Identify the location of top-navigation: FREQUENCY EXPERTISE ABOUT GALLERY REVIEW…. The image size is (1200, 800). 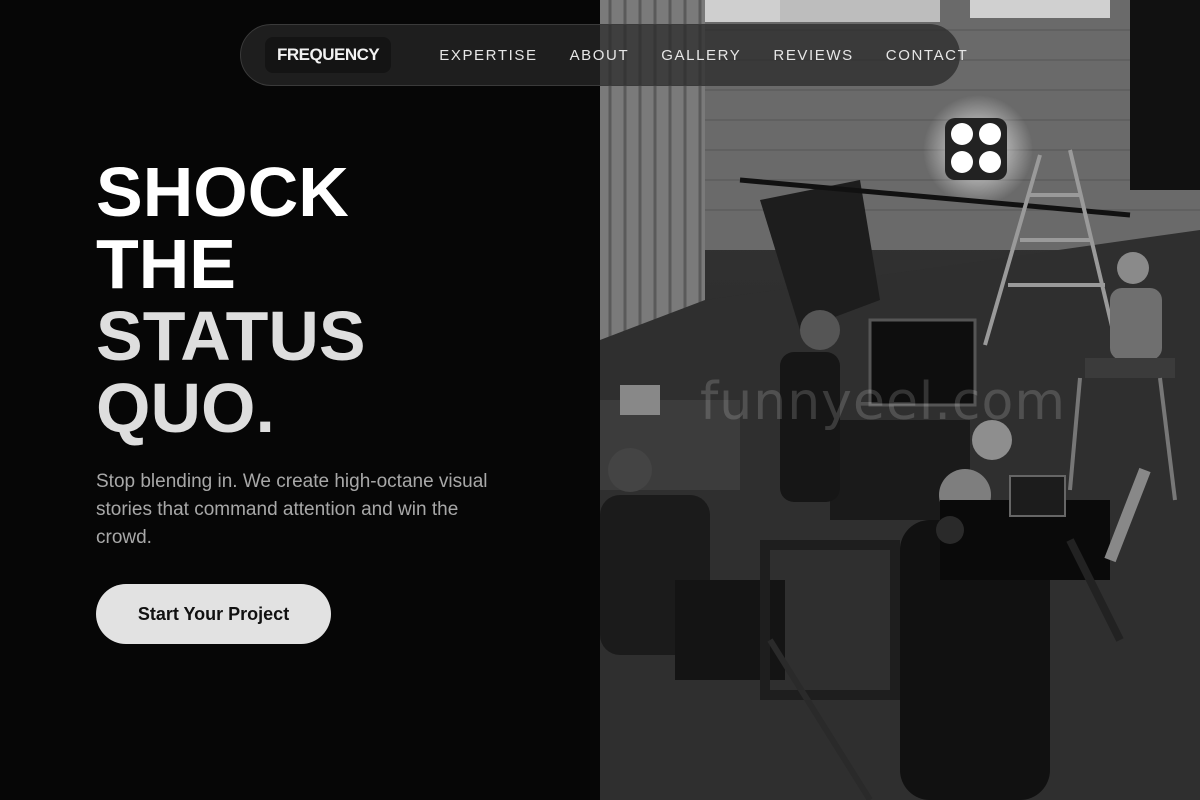
(603, 55).